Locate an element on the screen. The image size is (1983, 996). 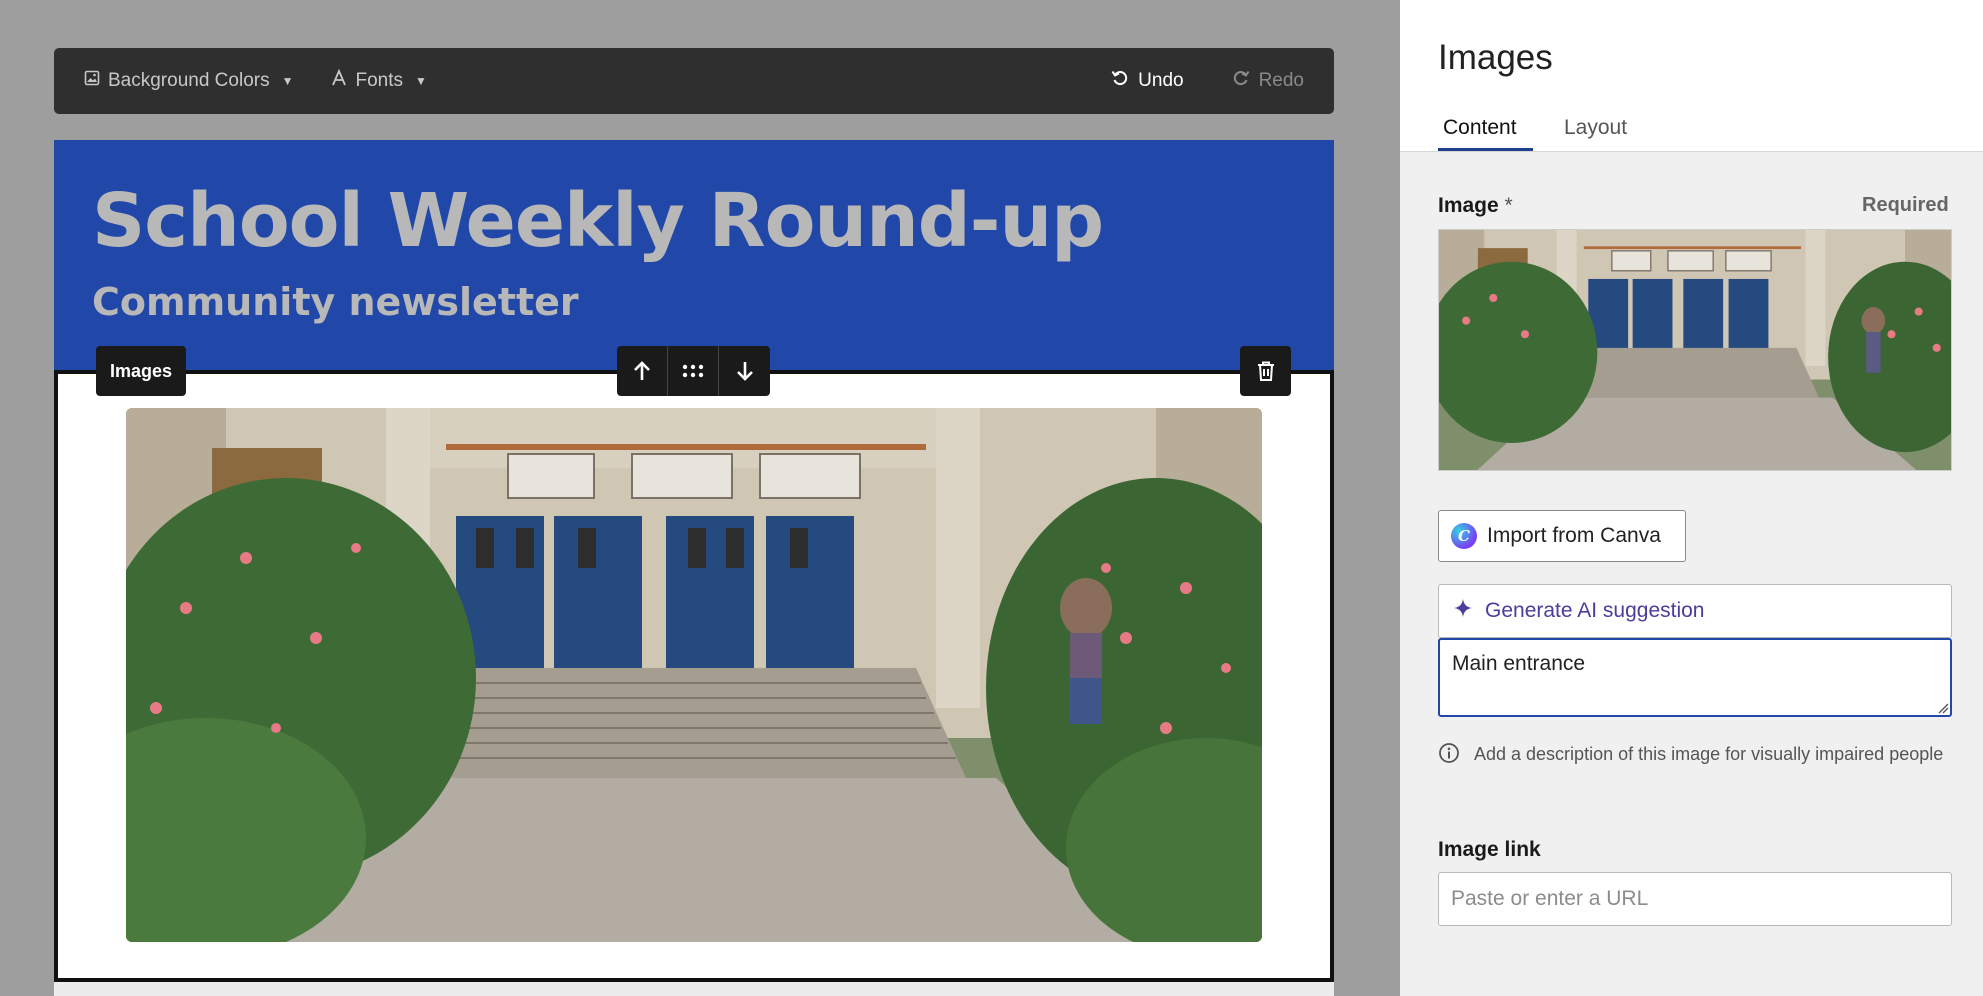
background-colors-label: Background Colors is located at coordinates (189, 80).